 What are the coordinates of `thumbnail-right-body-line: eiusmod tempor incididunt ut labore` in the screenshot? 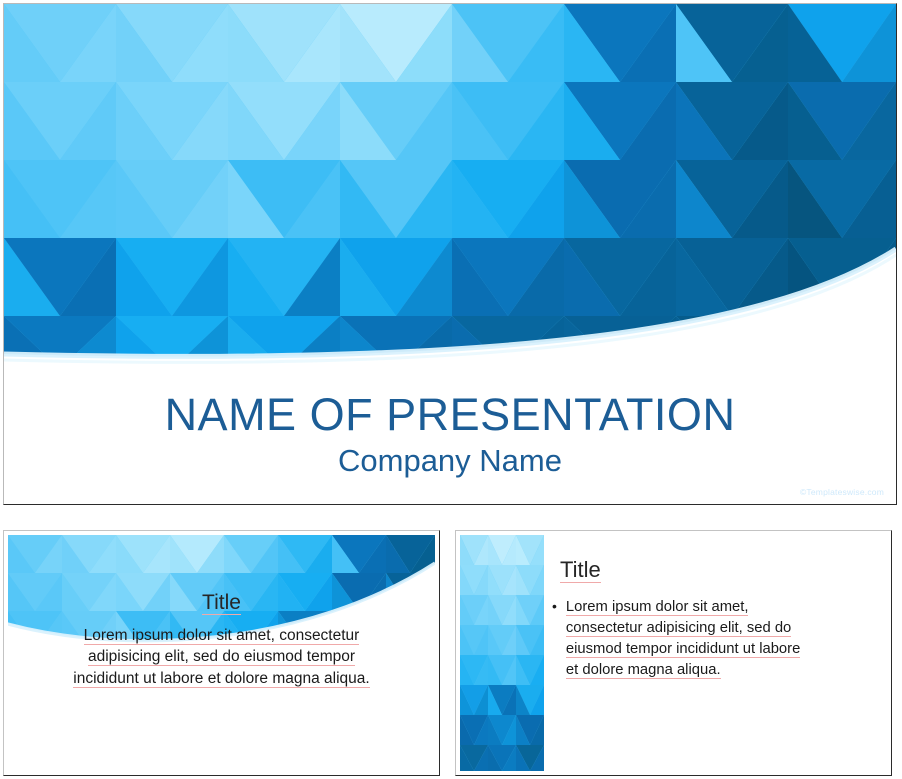 It's located at (683, 649).